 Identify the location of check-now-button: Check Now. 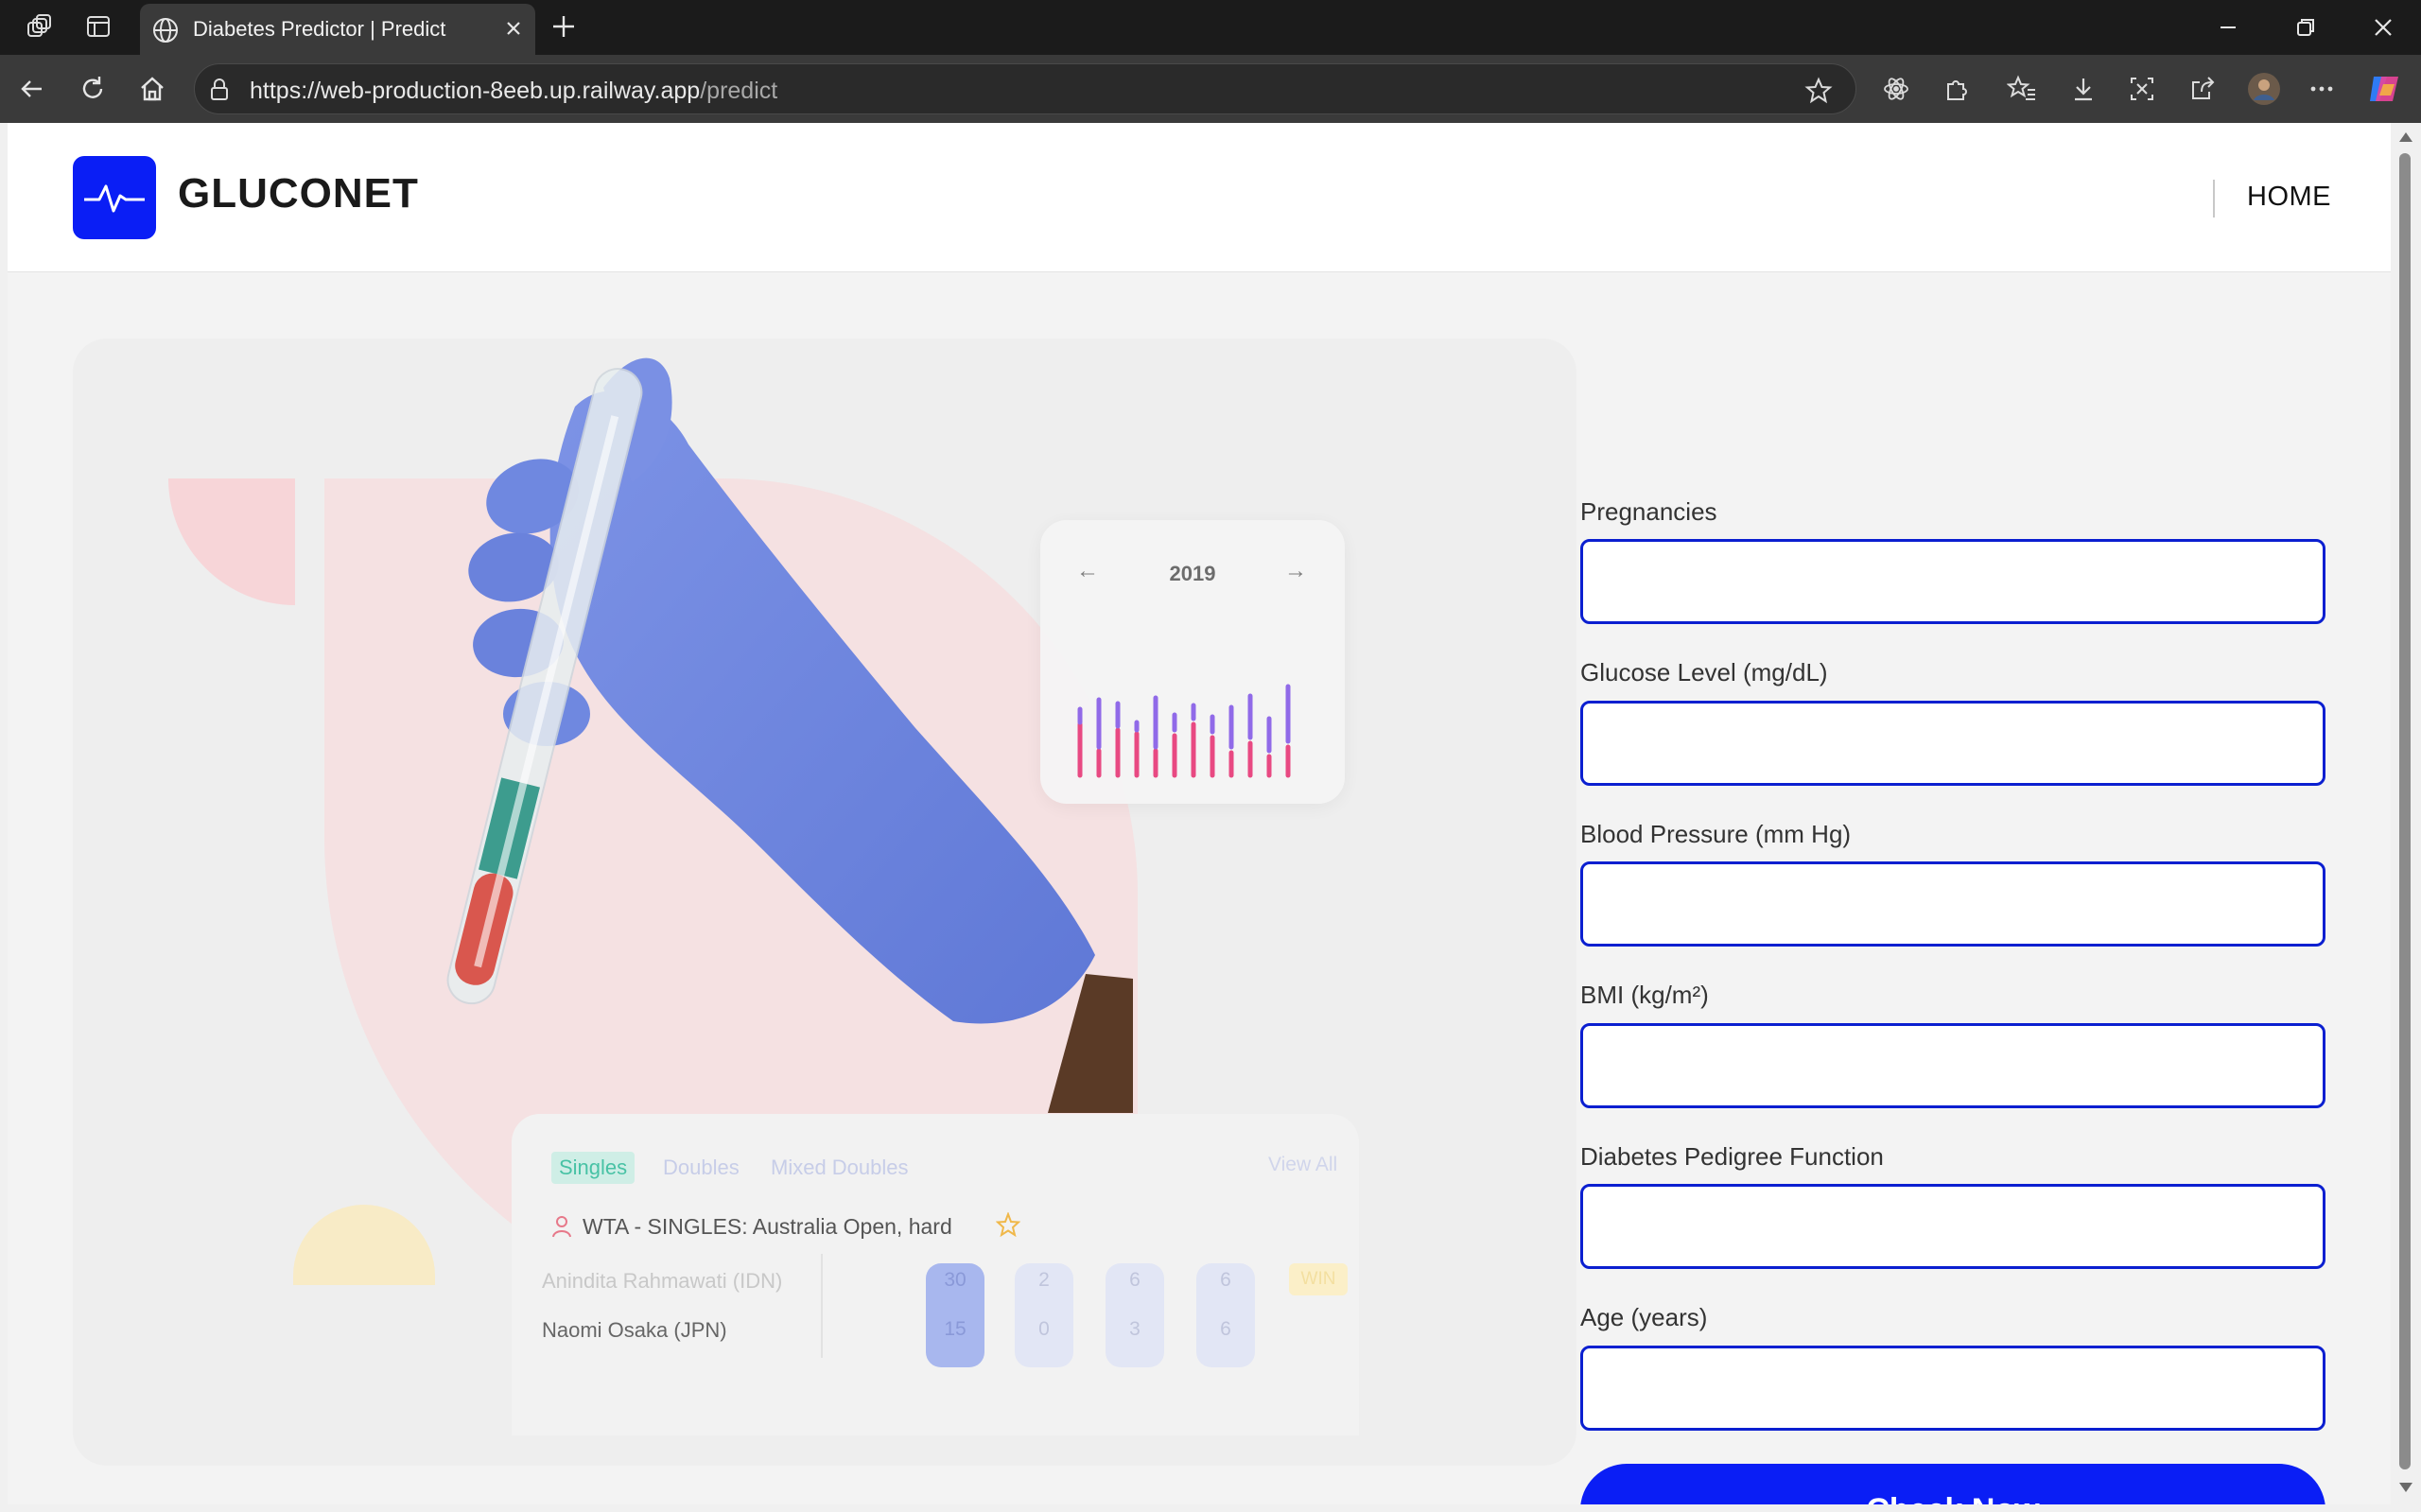
(1952, 1484).